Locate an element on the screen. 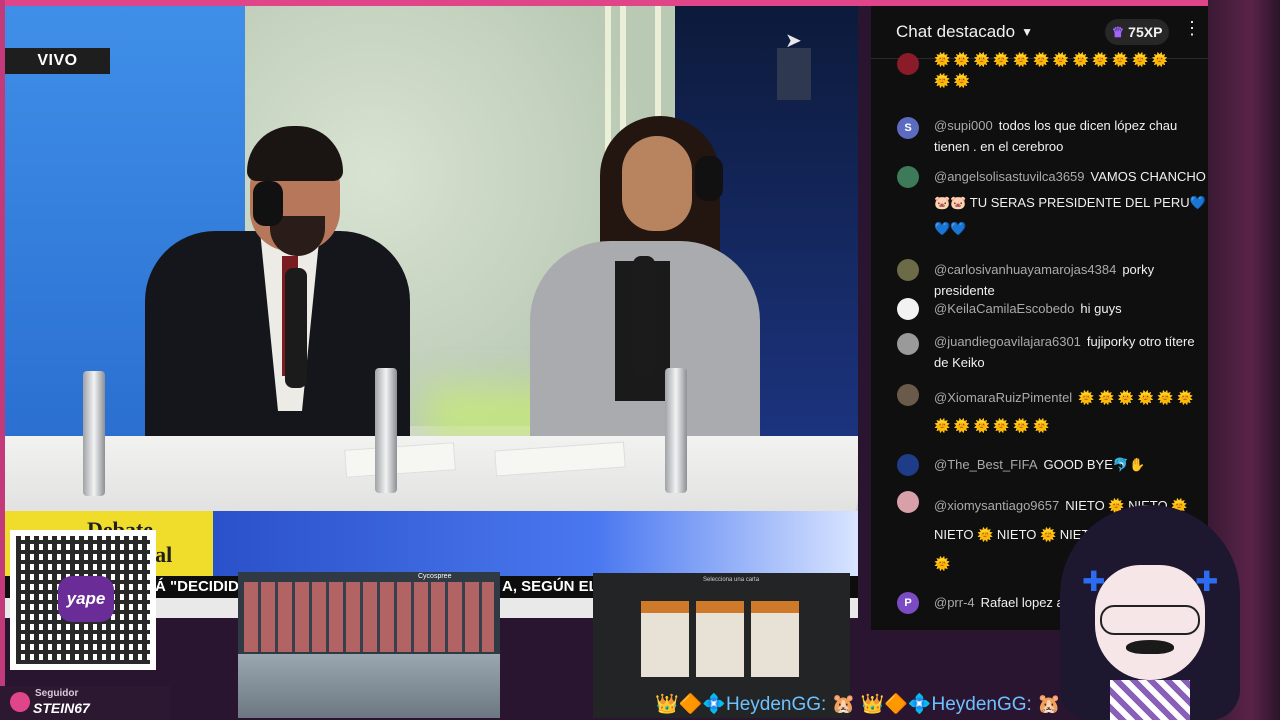  vtuber-avatar: ✚ ✚ is located at coordinates (1150, 607).